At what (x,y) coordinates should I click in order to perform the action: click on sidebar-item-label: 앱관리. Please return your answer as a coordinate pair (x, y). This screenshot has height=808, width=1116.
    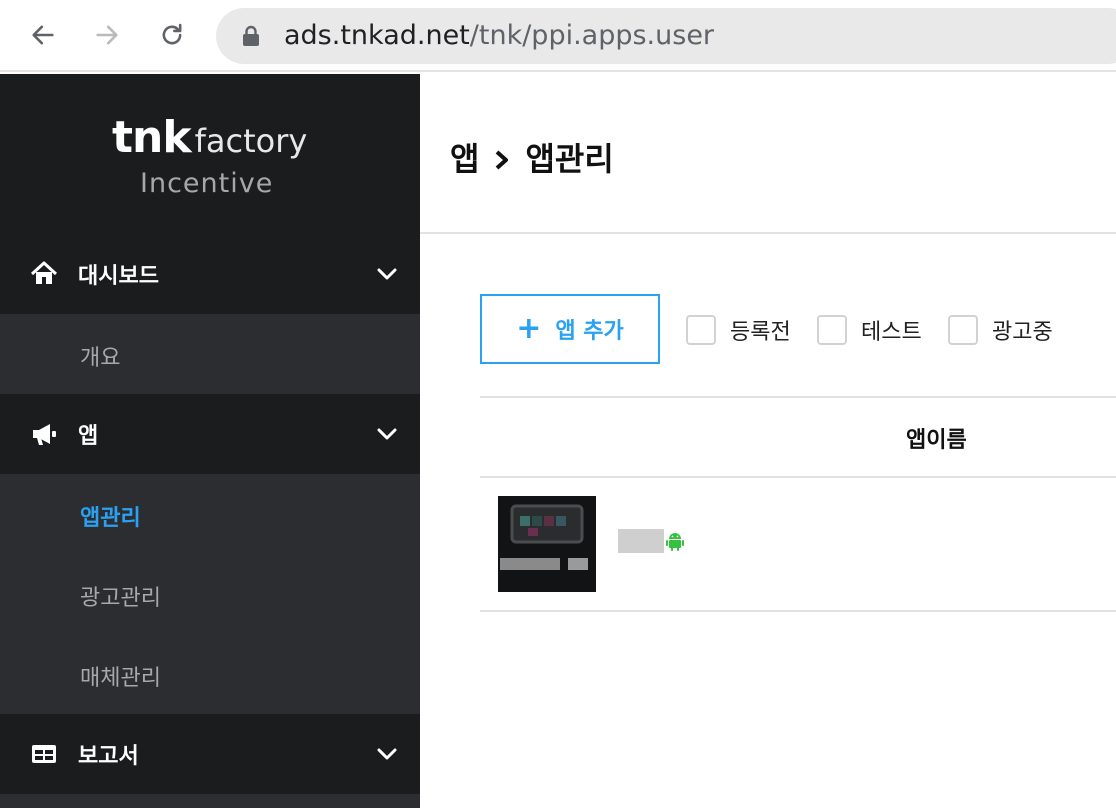
    Looking at the image, I should click on (110, 518).